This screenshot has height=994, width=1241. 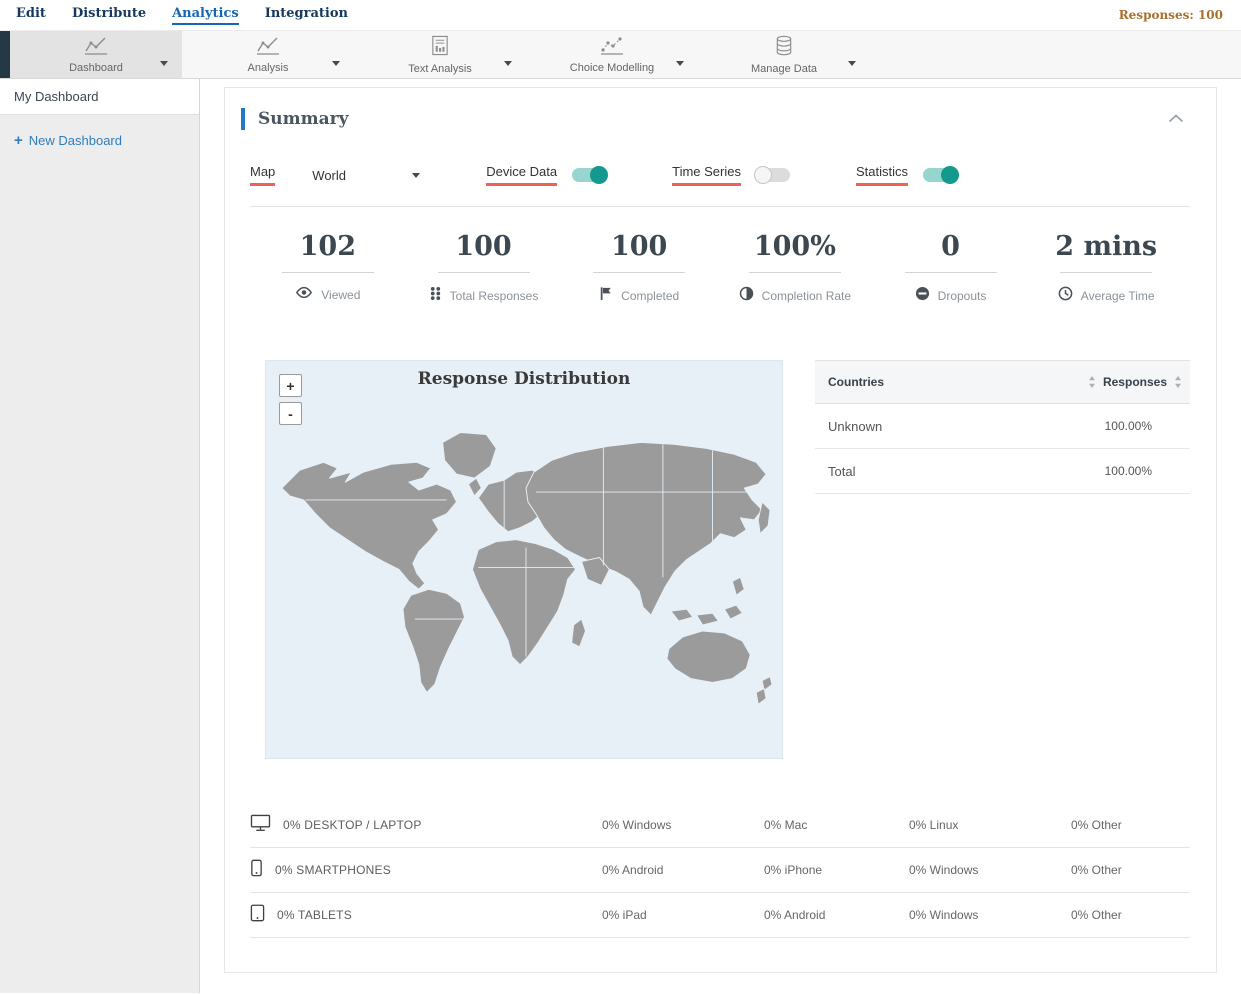 I want to click on countries-column-header: Countries, so click(x=856, y=382).